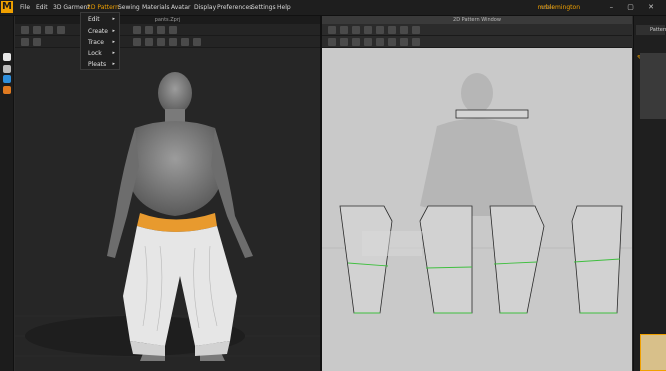 This screenshot has height=371, width=666. Describe the element at coordinates (7, 57) in the screenshot. I see `garment-icon` at that location.